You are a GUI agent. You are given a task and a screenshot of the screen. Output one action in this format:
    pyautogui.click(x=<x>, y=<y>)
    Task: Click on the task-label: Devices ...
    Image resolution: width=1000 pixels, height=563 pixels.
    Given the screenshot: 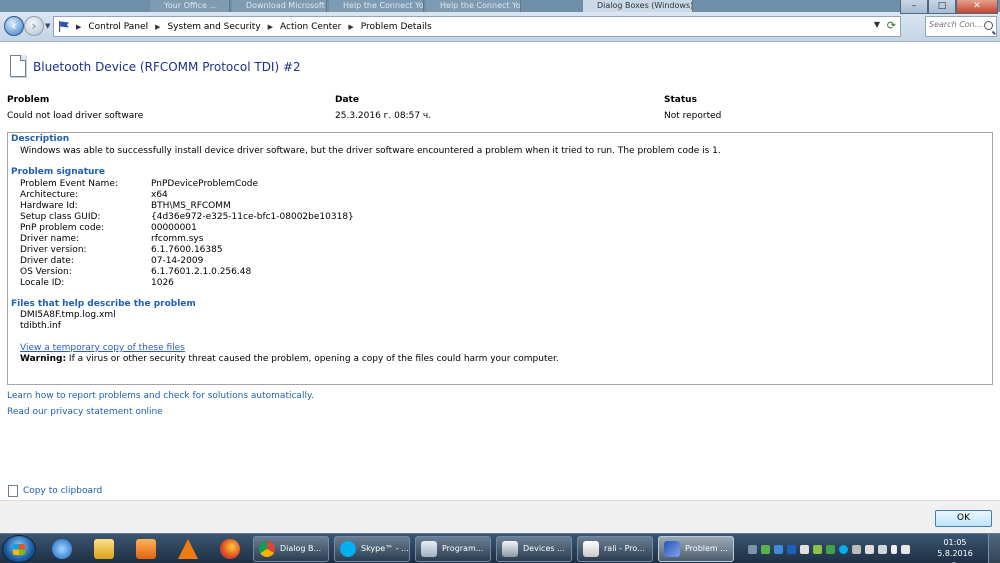 What is the action you would take?
    pyautogui.click(x=544, y=548)
    